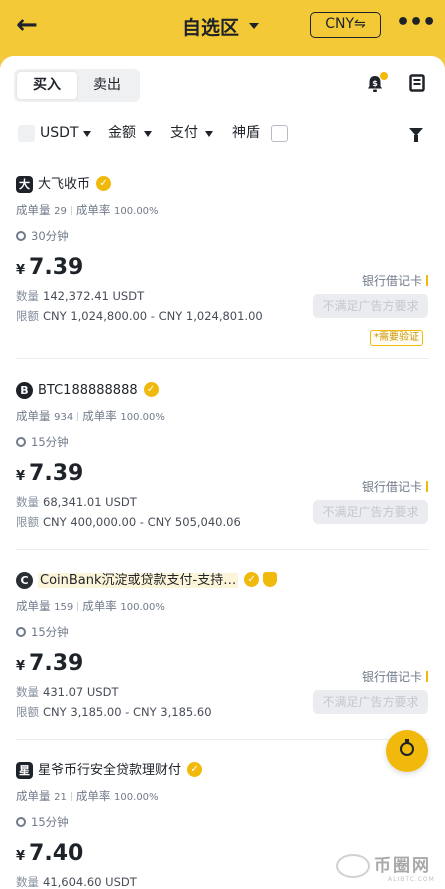  Describe the element at coordinates (184, 133) in the screenshot. I see `filter-payment: 支付` at that location.